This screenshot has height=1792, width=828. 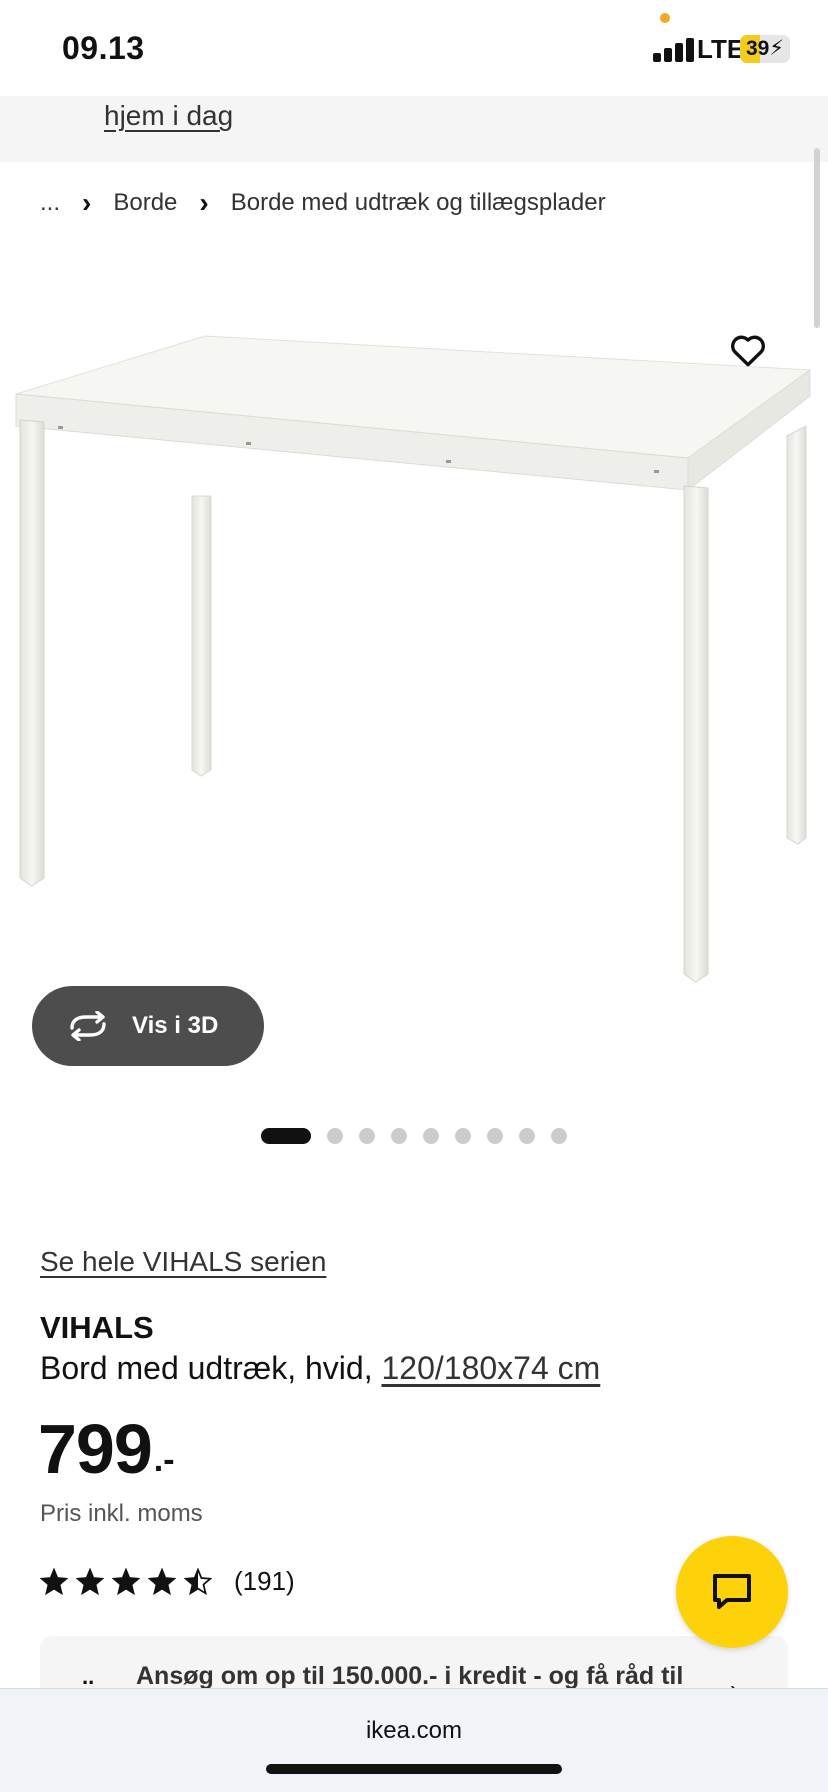 I want to click on battery-icon: 39⚡, so click(x=765, y=49).